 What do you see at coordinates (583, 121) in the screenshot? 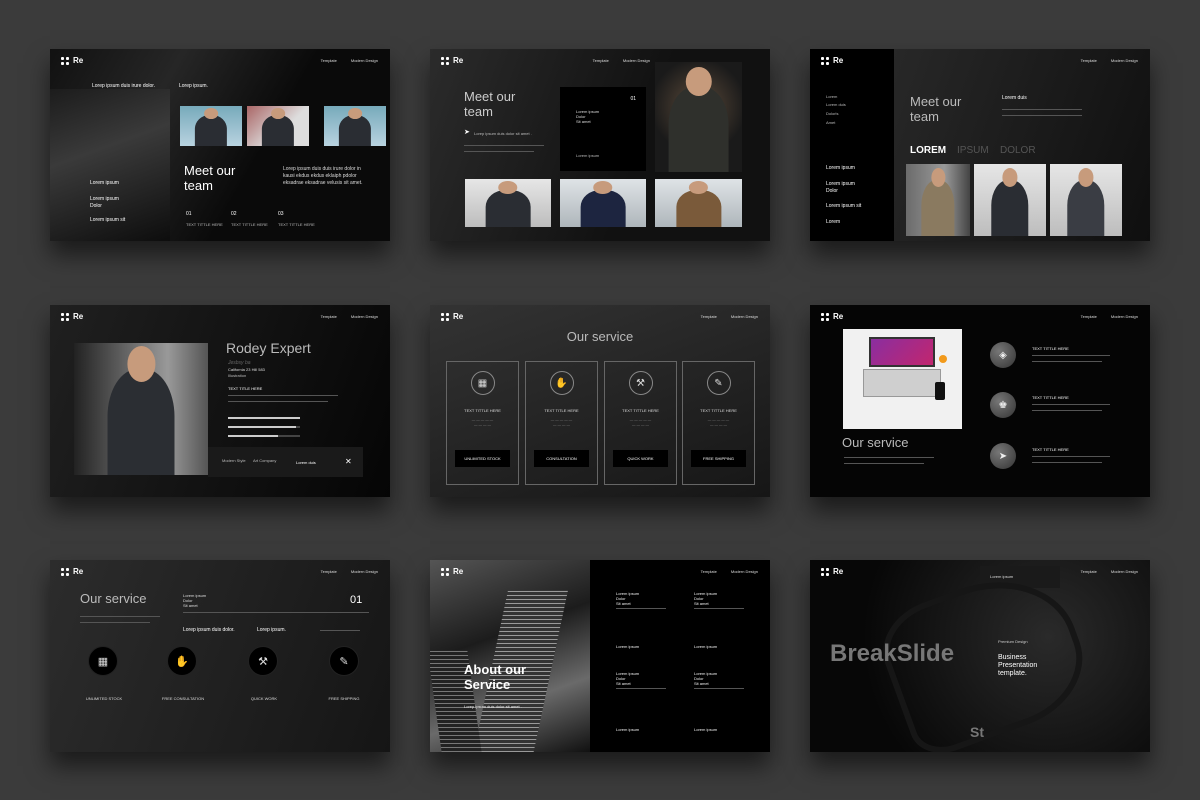
I see `box-l3: Sit amet` at bounding box center [583, 121].